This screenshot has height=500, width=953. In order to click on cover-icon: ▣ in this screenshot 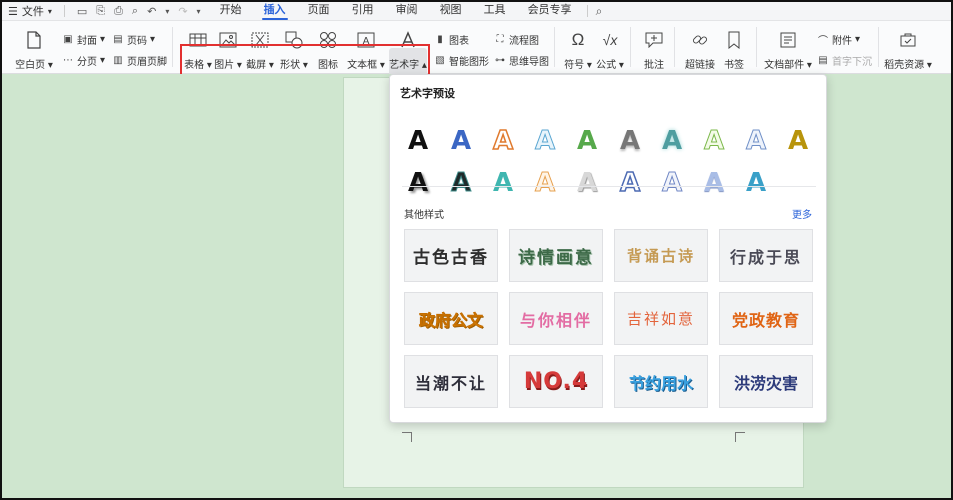, I will do `click(68, 39)`.